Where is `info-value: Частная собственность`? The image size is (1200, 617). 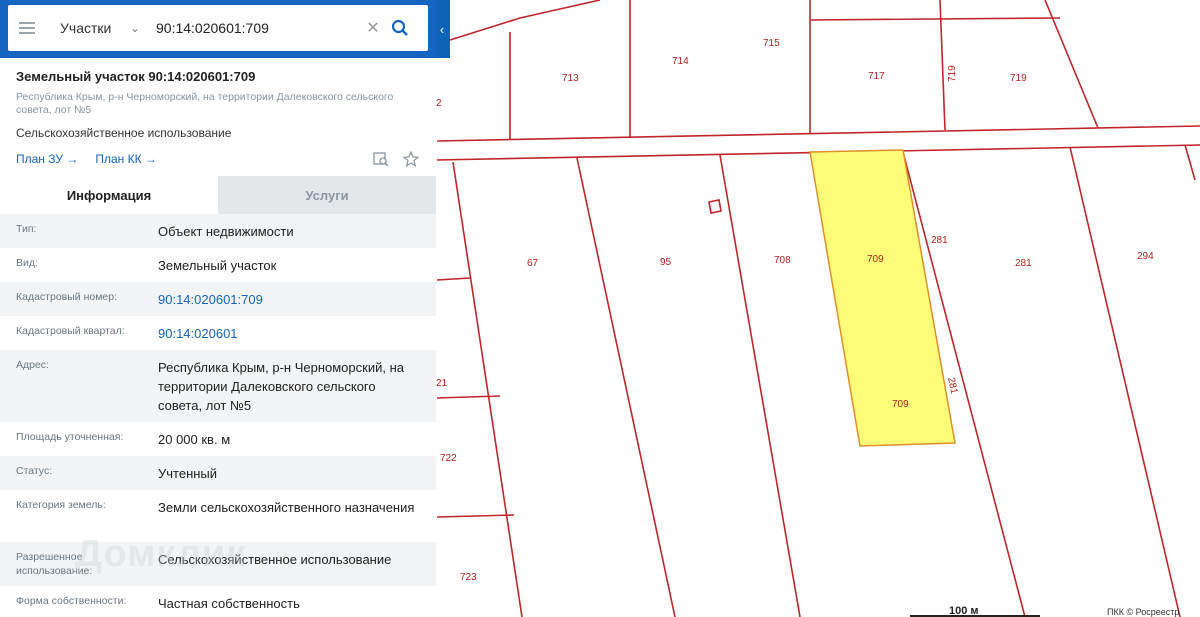
info-value: Частная собственность is located at coordinates (229, 603).